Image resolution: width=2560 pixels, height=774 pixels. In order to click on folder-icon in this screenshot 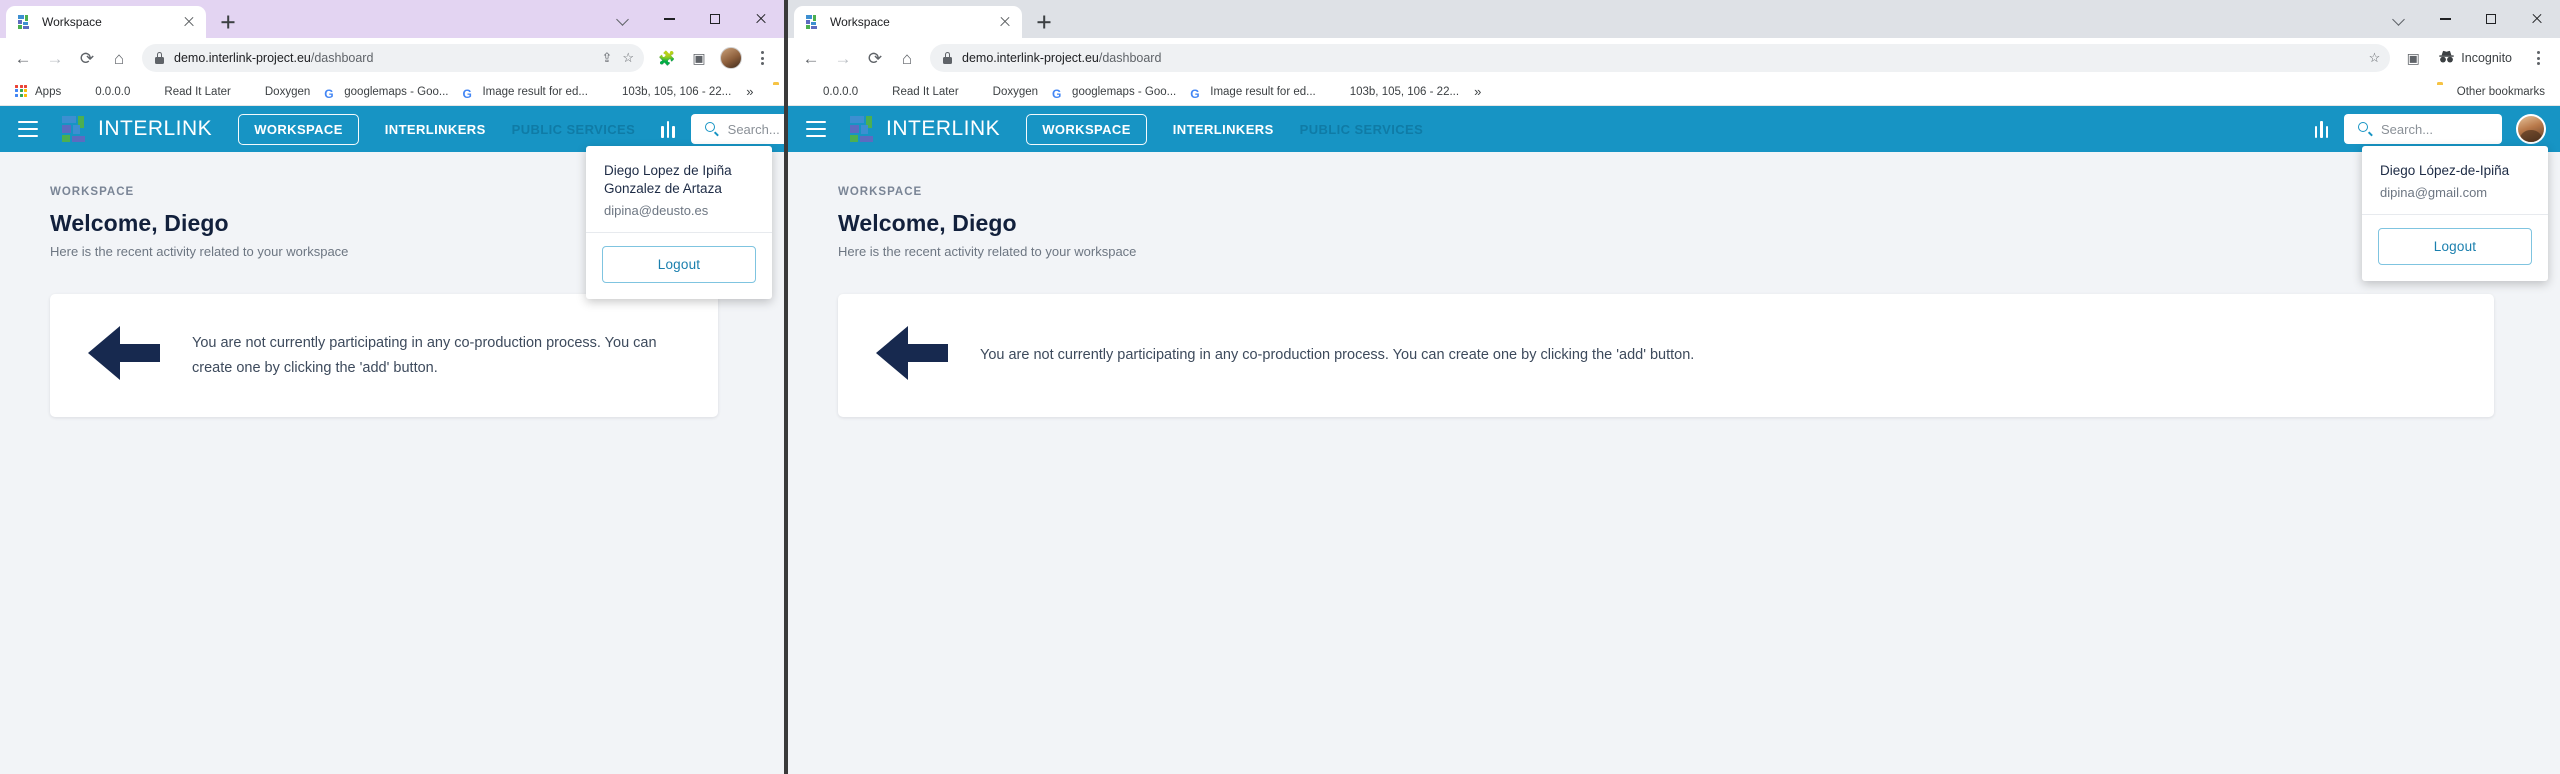, I will do `click(2444, 92)`.